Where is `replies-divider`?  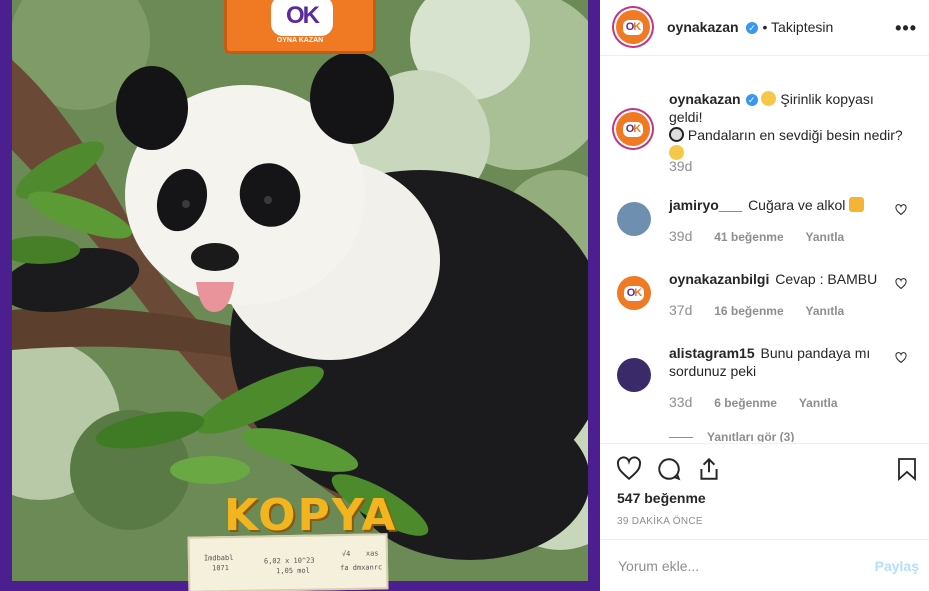
replies-divider is located at coordinates (681, 438).